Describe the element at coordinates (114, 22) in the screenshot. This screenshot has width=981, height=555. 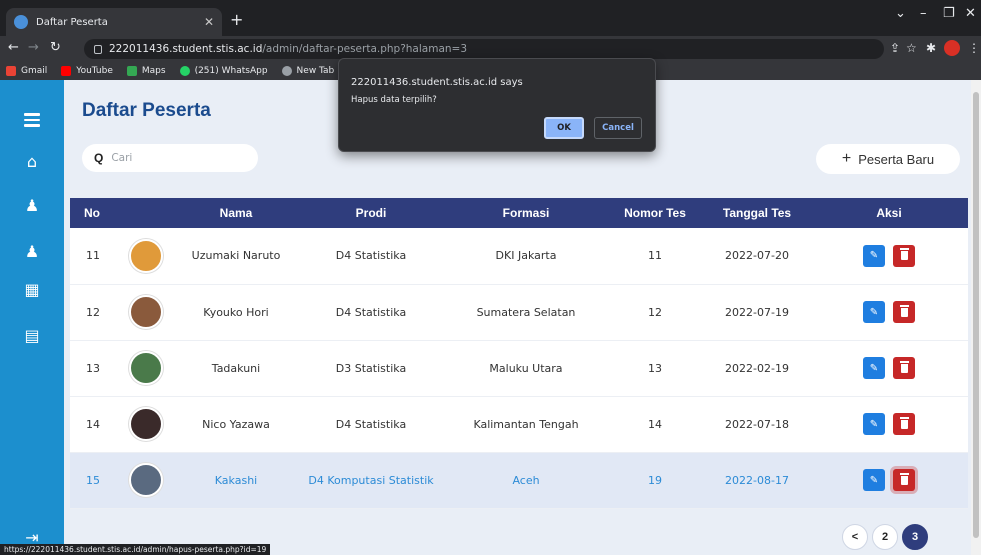
I see `browser-tab: Daftar Peserta ✕` at that location.